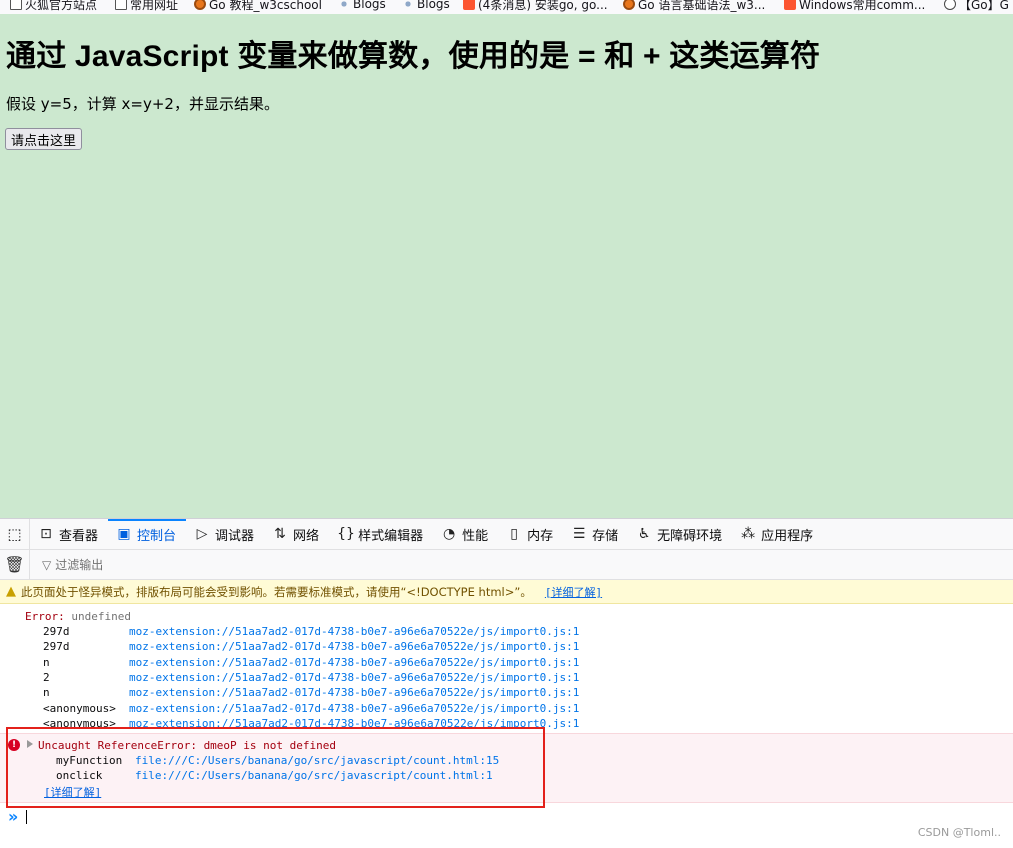  Describe the element at coordinates (46, 534) in the screenshot. I see `inspector-icon: ⊡` at that location.